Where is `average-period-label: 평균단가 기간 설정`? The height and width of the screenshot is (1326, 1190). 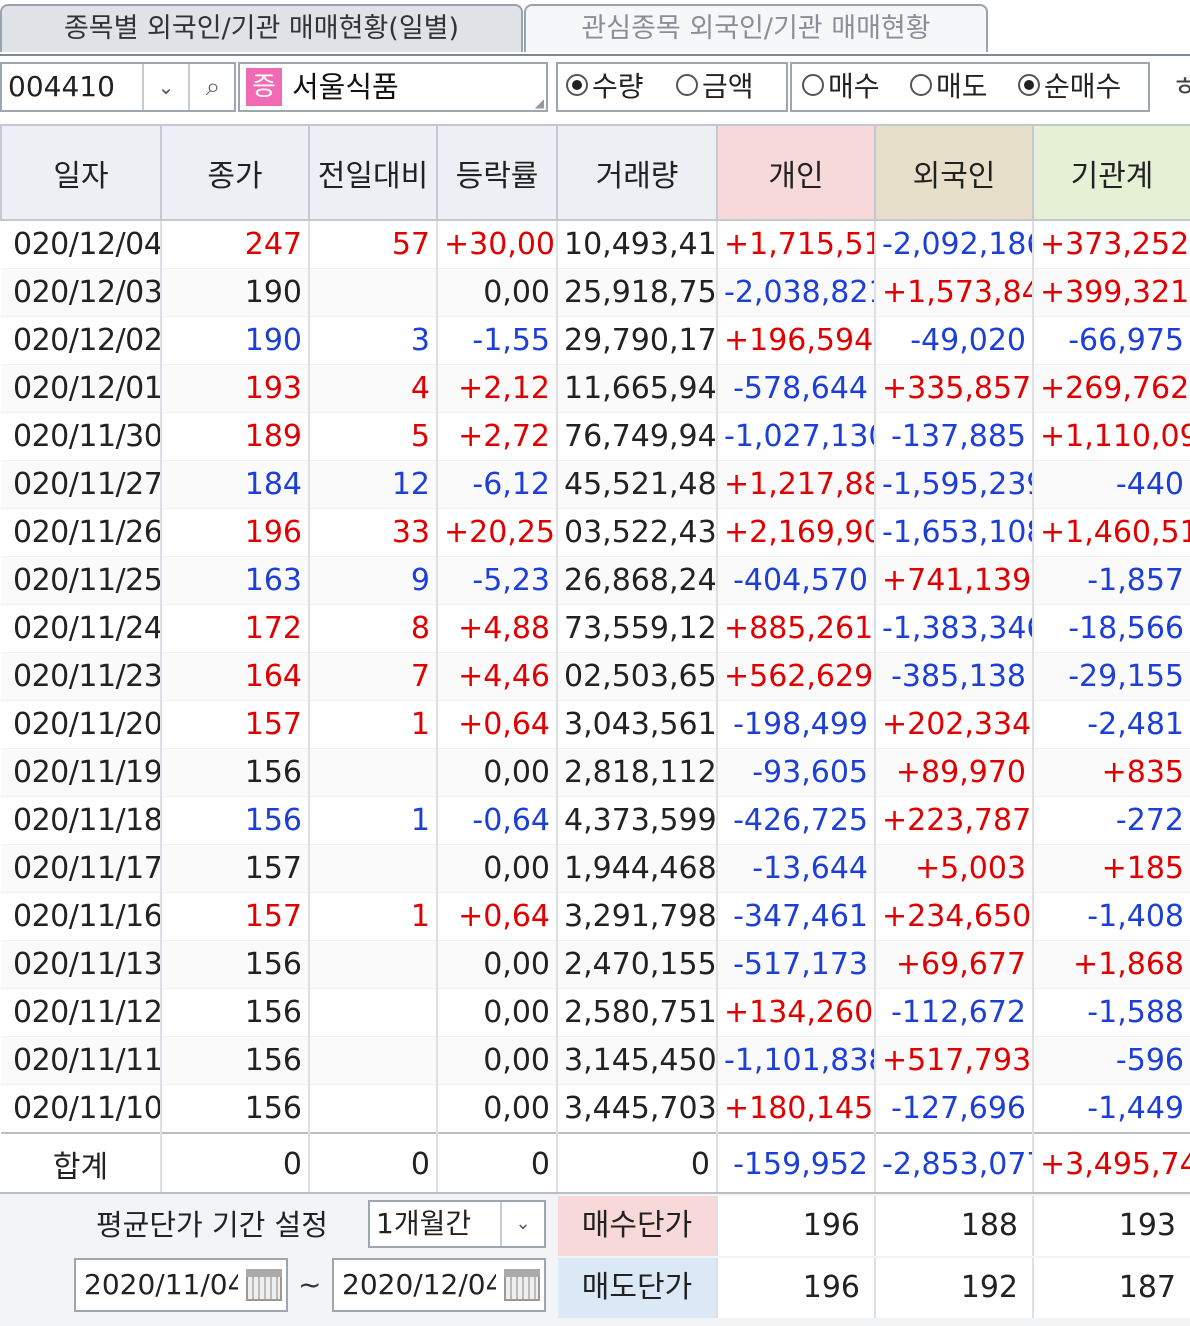
average-period-label: 평균단가 기간 설정 is located at coordinates (212, 1225).